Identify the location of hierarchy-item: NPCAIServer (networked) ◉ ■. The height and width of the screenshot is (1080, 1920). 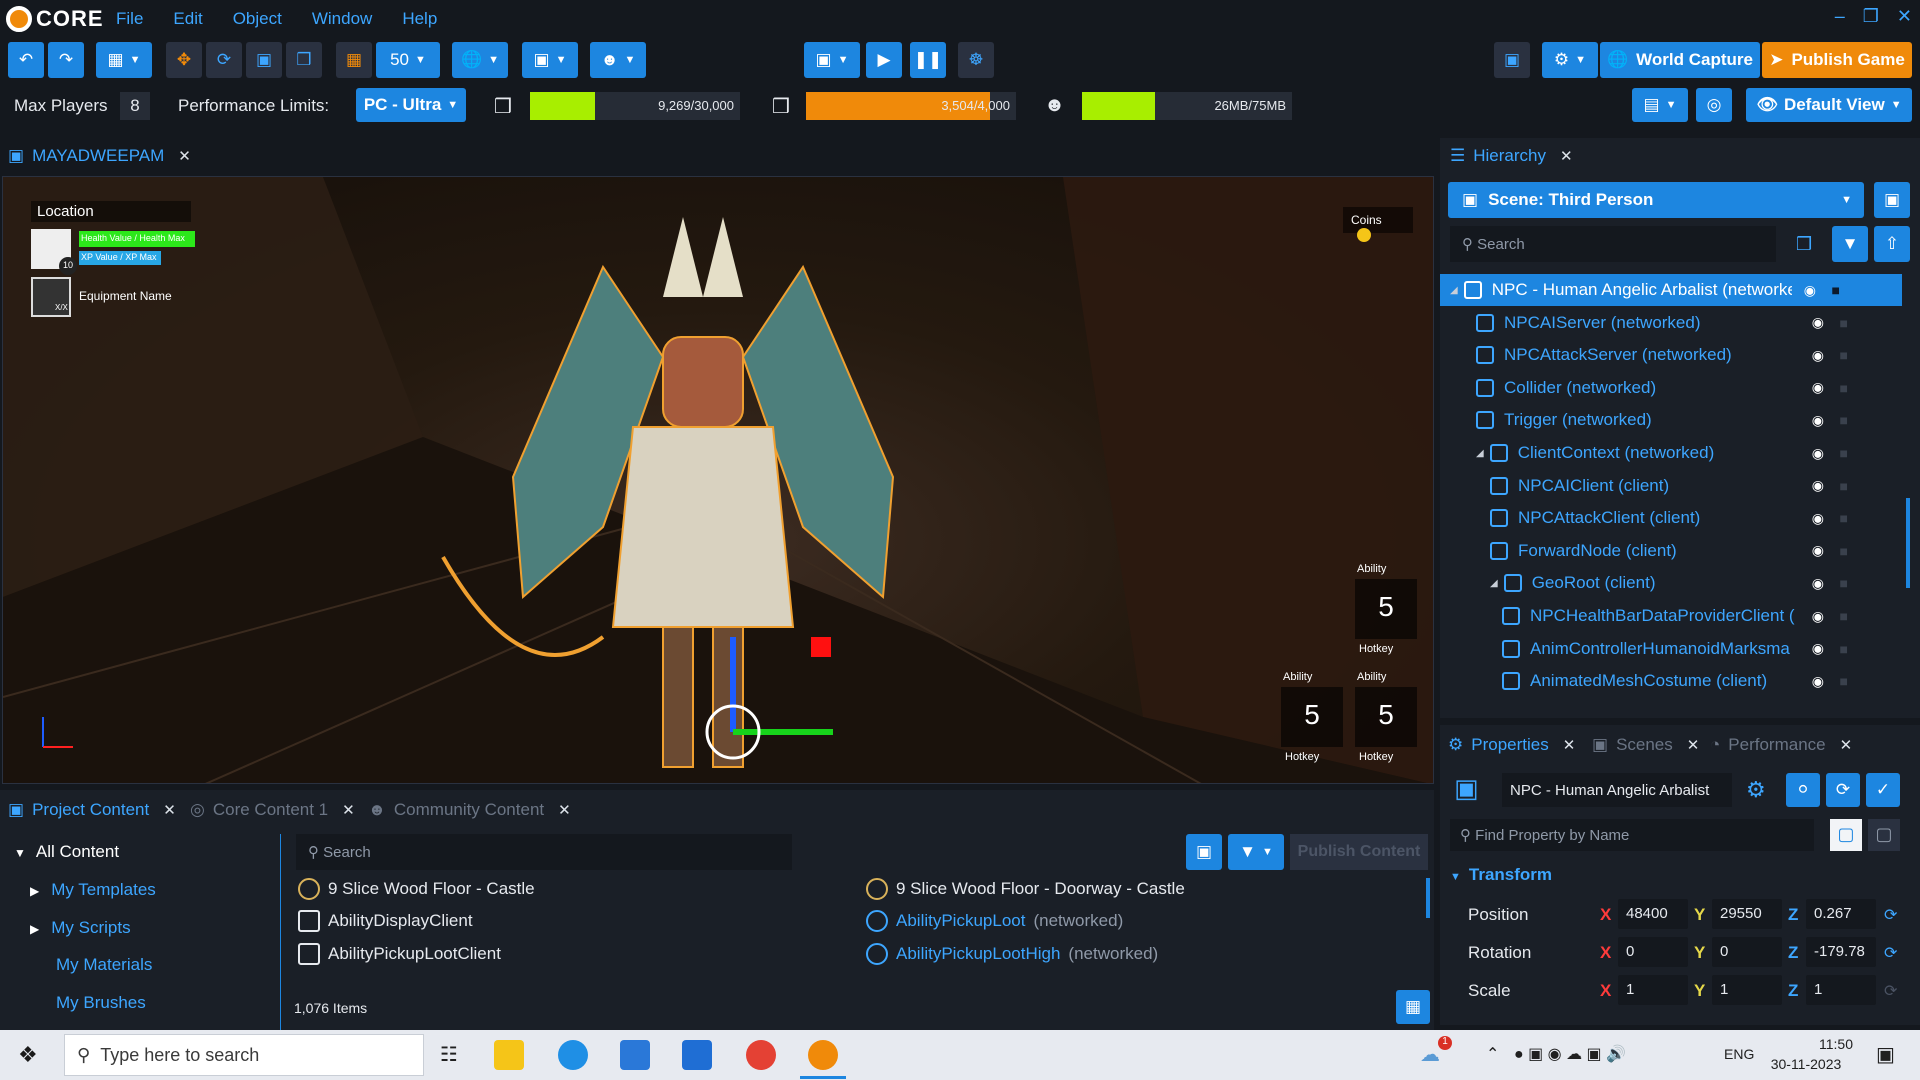
(1675, 323).